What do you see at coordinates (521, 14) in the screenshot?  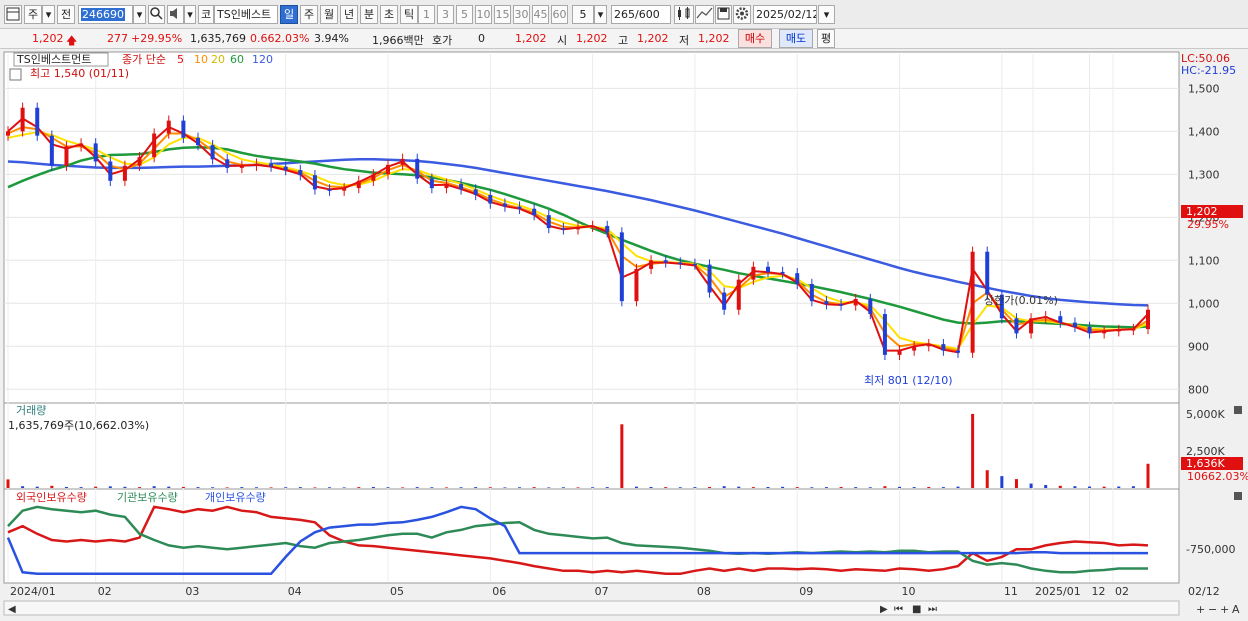 I see `minute-option-5: 30` at bounding box center [521, 14].